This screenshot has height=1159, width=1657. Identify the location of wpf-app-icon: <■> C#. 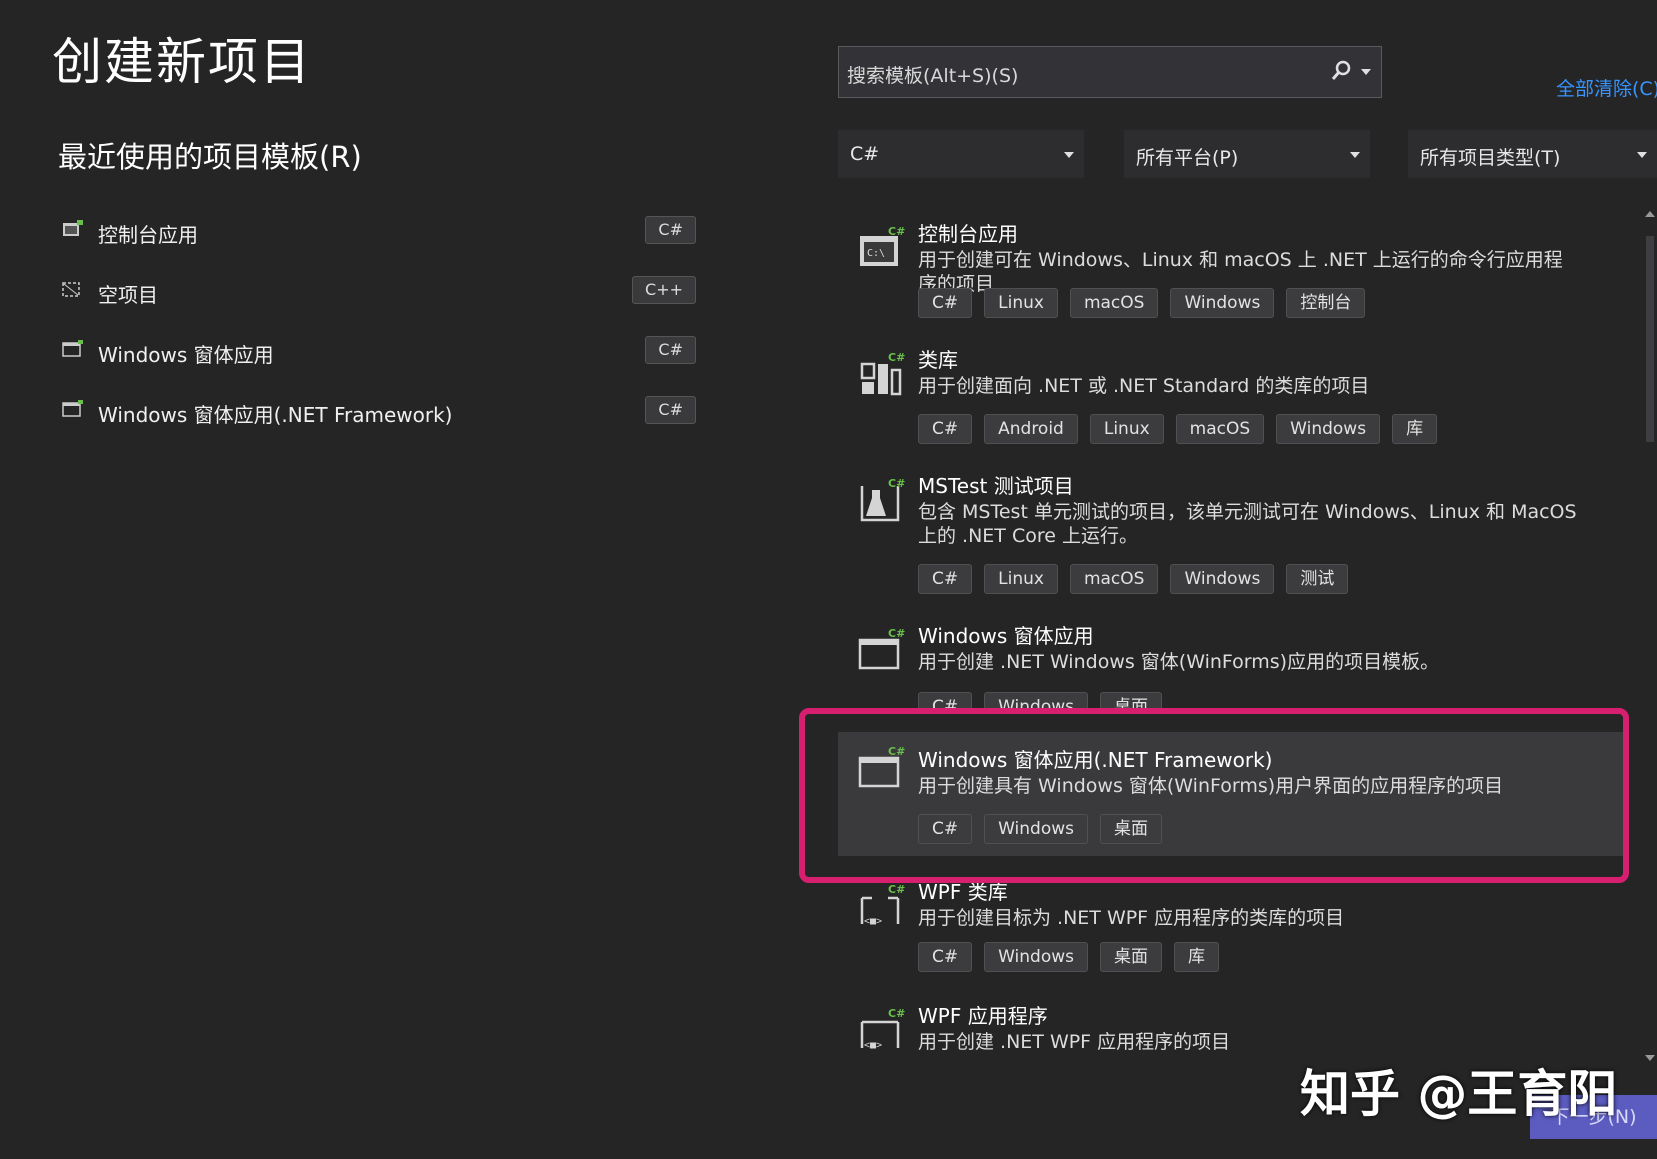
(882, 1029).